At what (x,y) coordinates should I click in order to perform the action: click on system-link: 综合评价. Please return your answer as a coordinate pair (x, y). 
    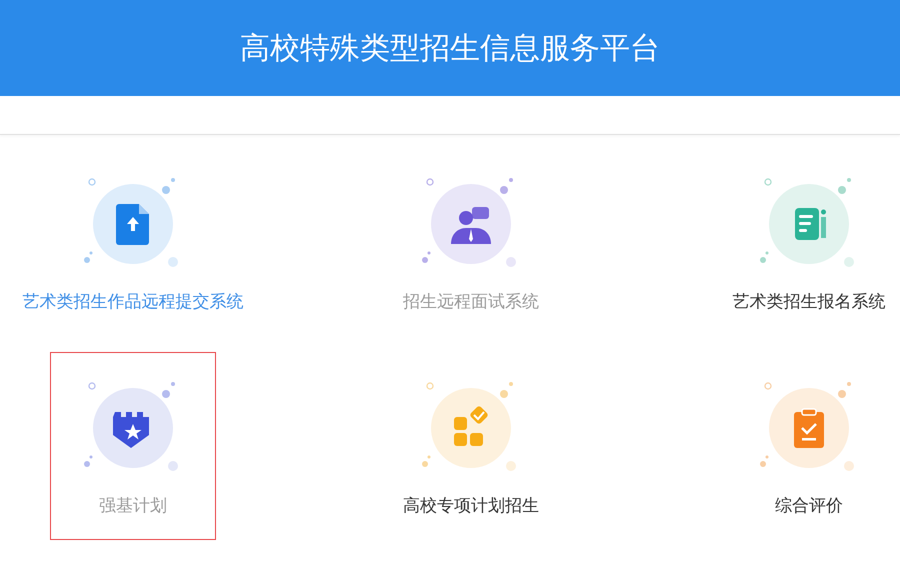
    Looking at the image, I should click on (809, 505).